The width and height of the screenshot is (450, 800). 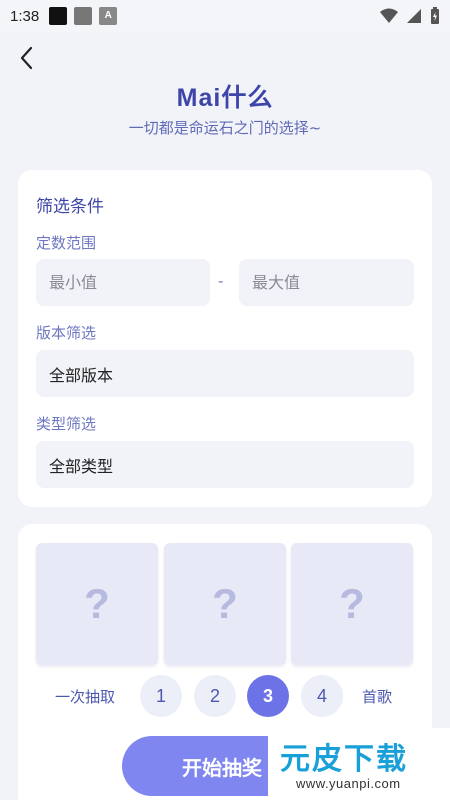 What do you see at coordinates (377, 697) in the screenshot?
I see `draw-count-unit: 首歌` at bounding box center [377, 697].